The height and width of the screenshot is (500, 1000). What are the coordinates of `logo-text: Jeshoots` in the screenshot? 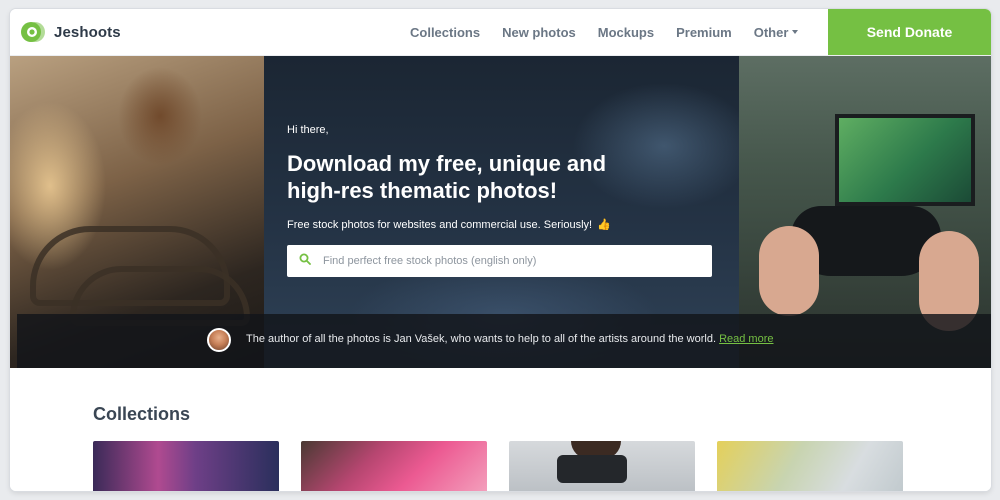 It's located at (87, 32).